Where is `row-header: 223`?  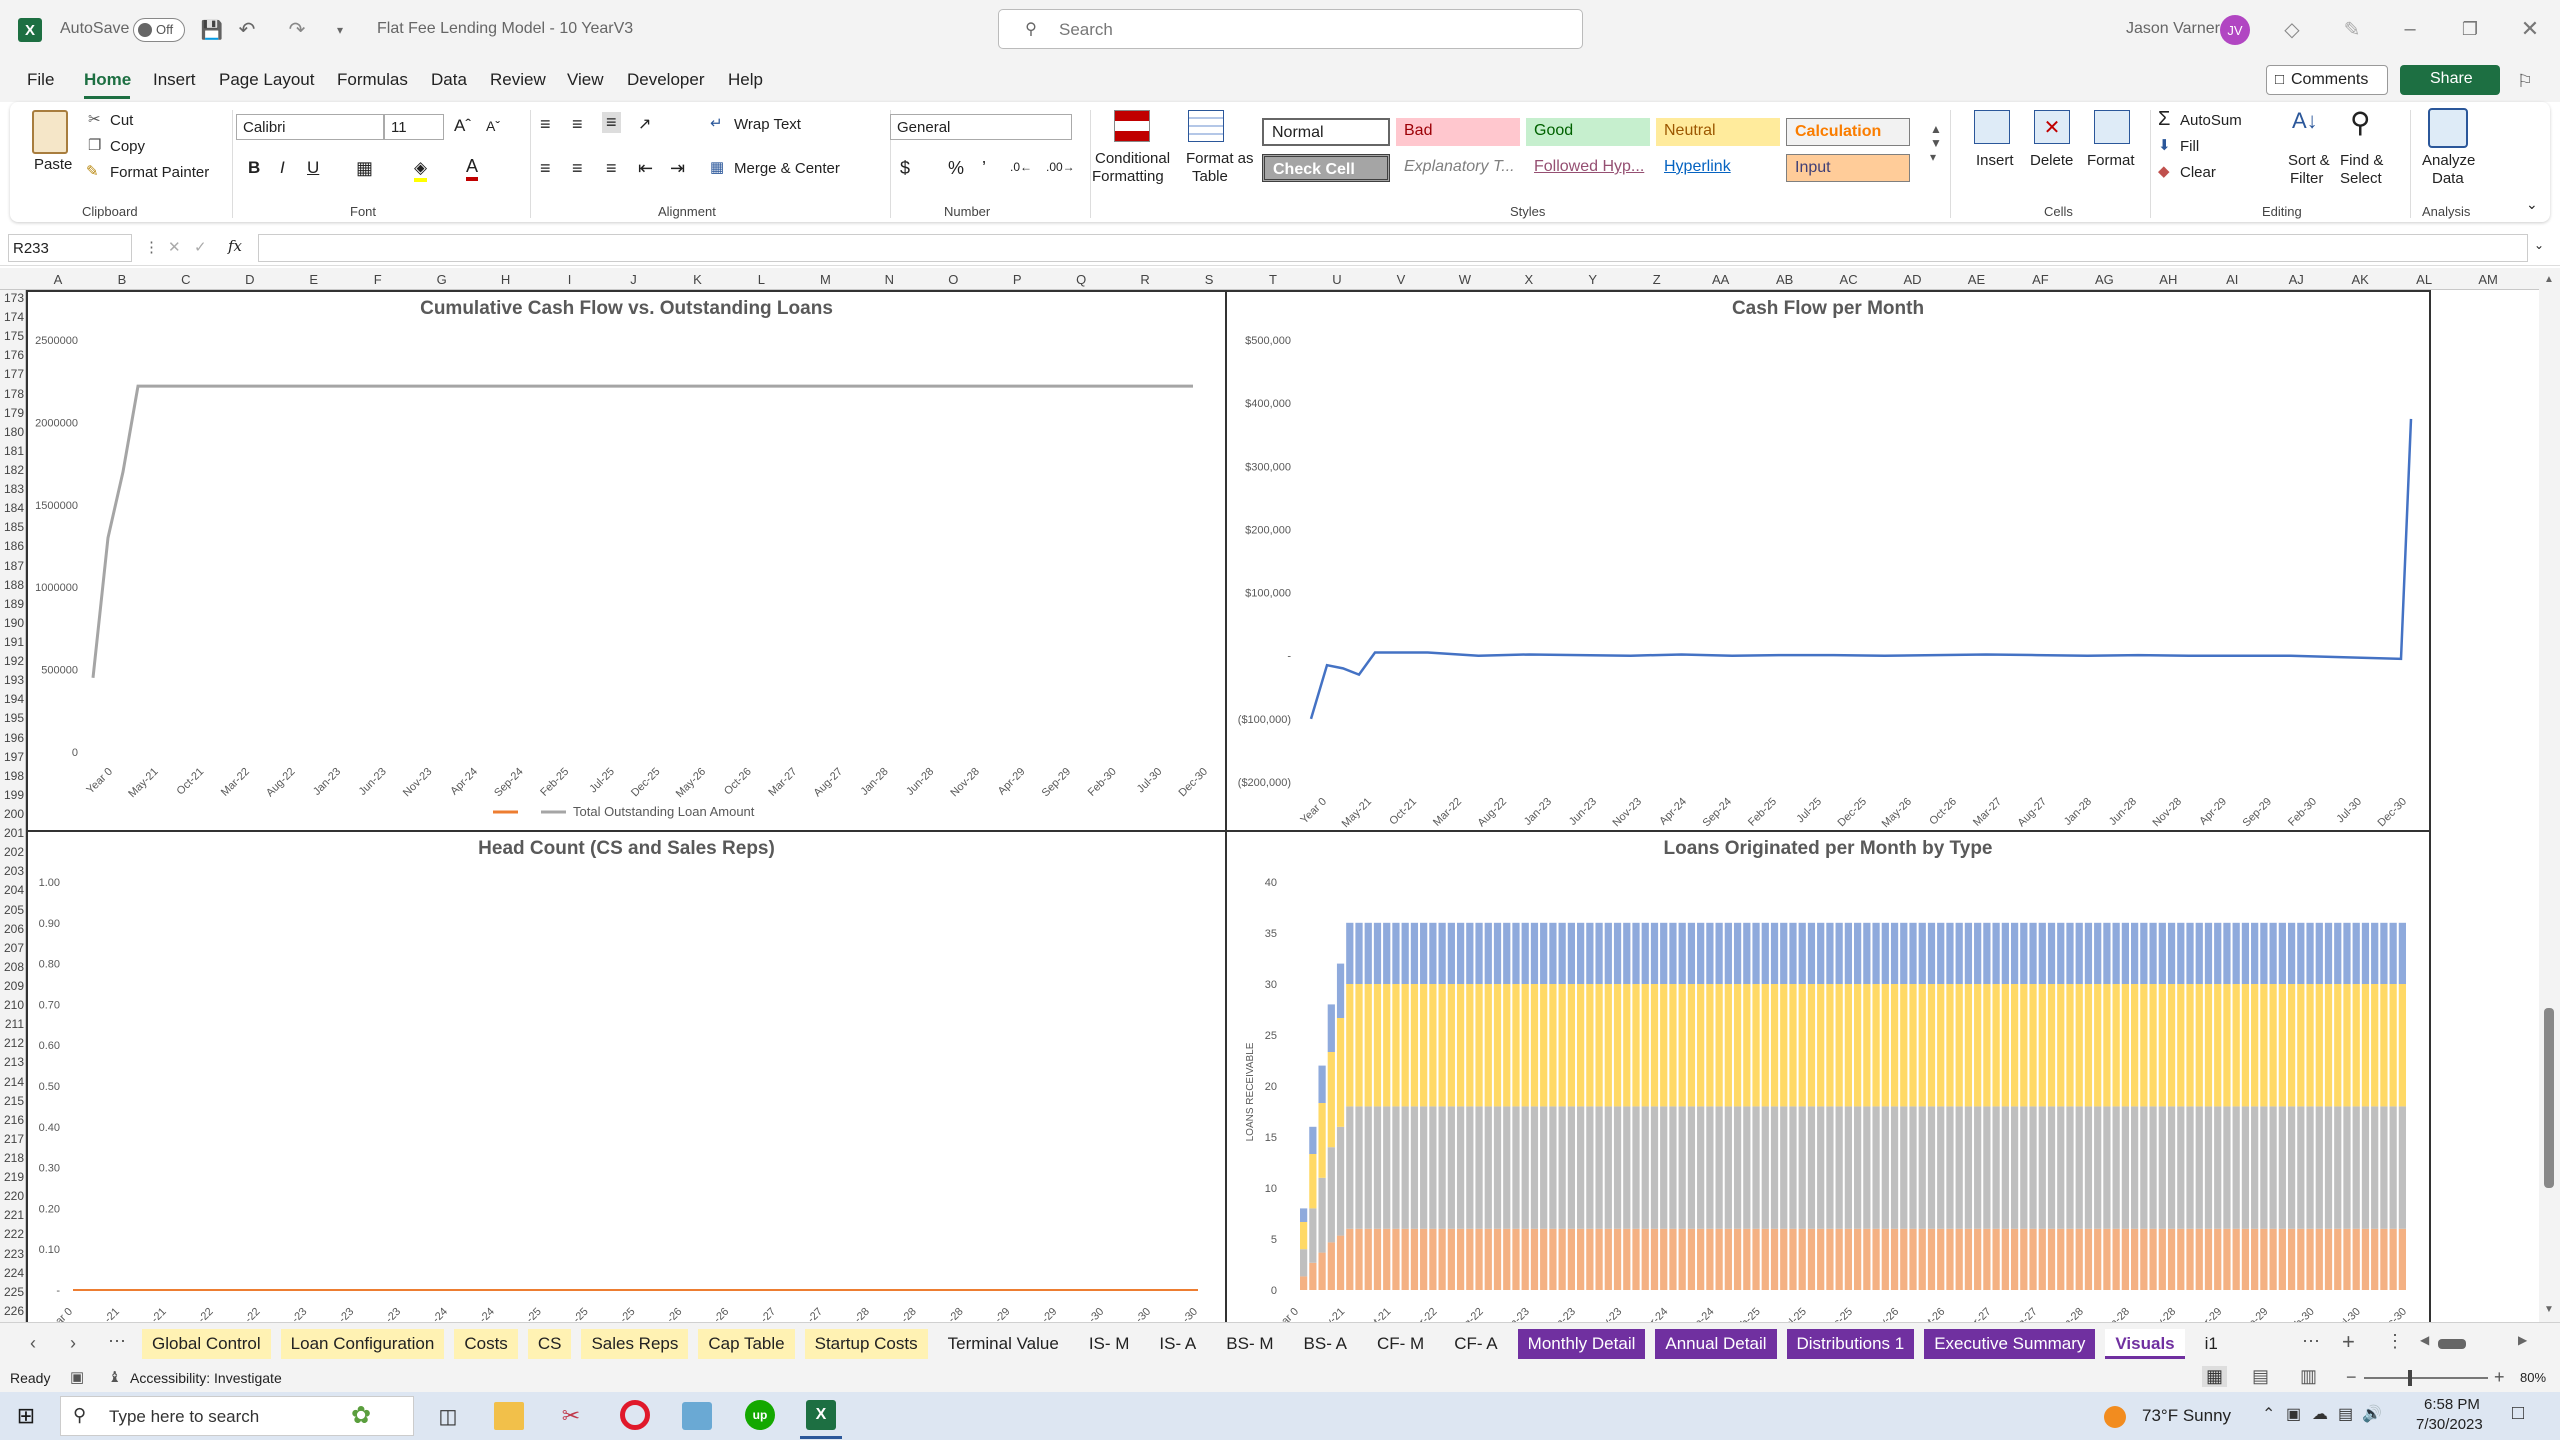 row-header: 223 is located at coordinates (12, 1254).